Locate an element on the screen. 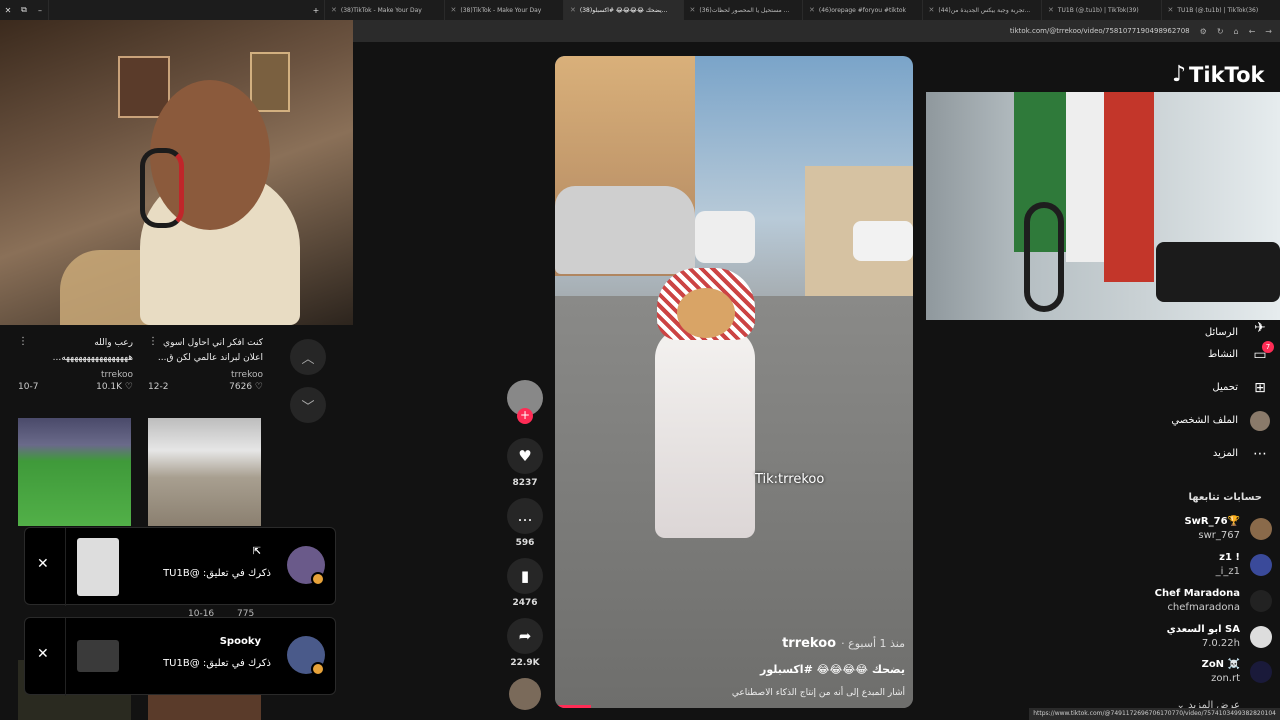  share-action: ➦ 22.9K is located at coordinates (525, 643).